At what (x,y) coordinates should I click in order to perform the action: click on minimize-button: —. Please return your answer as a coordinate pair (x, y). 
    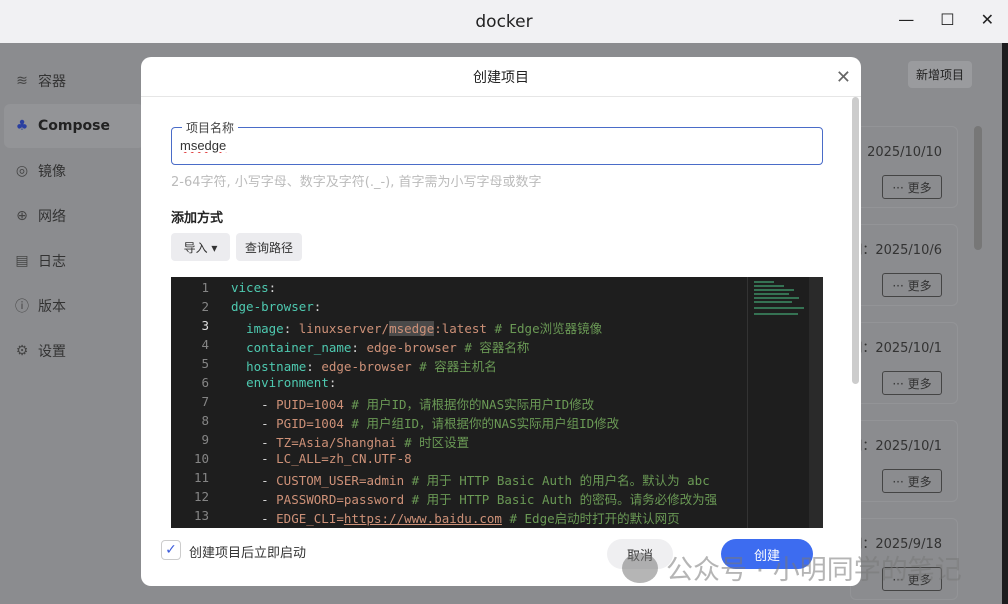
    Looking at the image, I should click on (906, 19).